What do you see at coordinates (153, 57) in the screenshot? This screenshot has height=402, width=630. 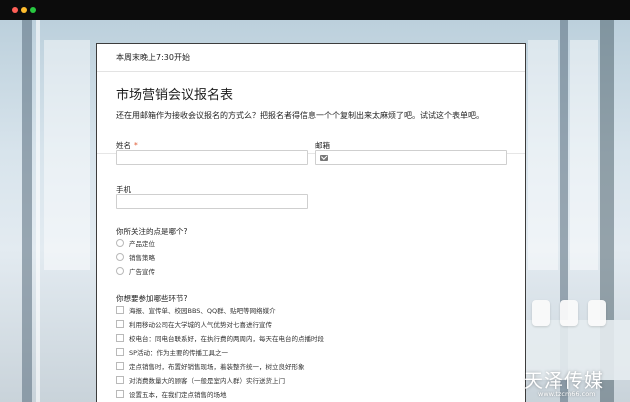 I see `schedule-text: 本周末晚上7:30开始` at bounding box center [153, 57].